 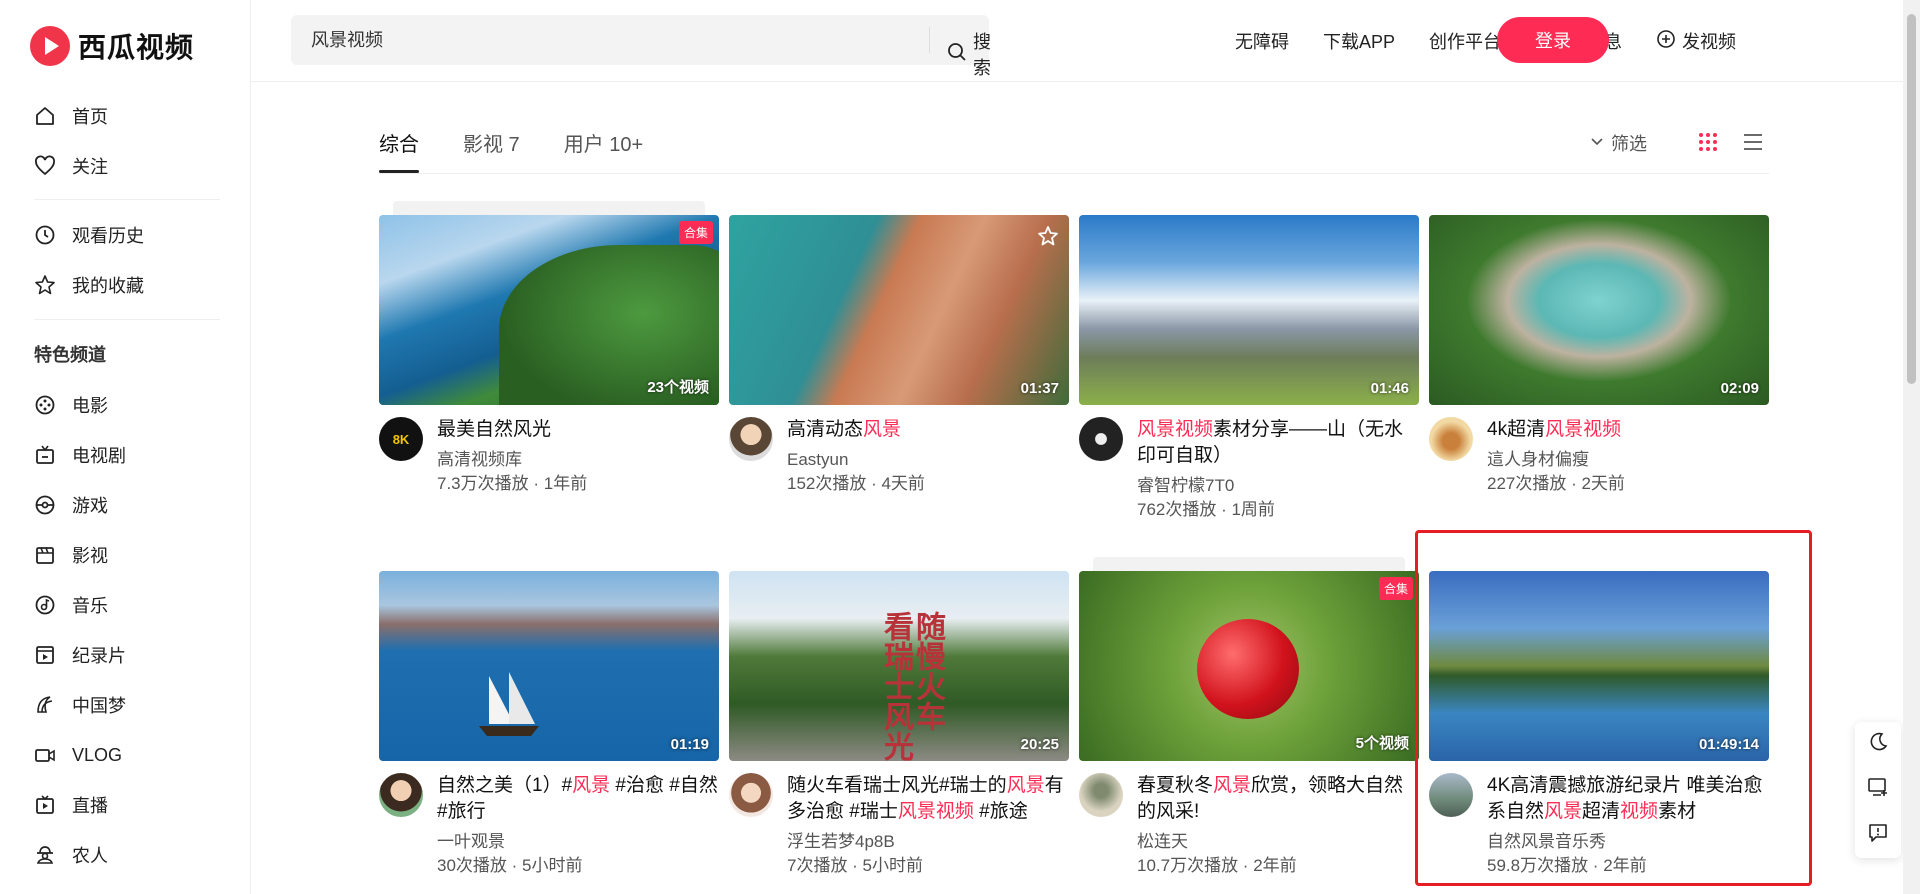 What do you see at coordinates (1278, 842) in the screenshot?
I see `video-author: 松连天` at bounding box center [1278, 842].